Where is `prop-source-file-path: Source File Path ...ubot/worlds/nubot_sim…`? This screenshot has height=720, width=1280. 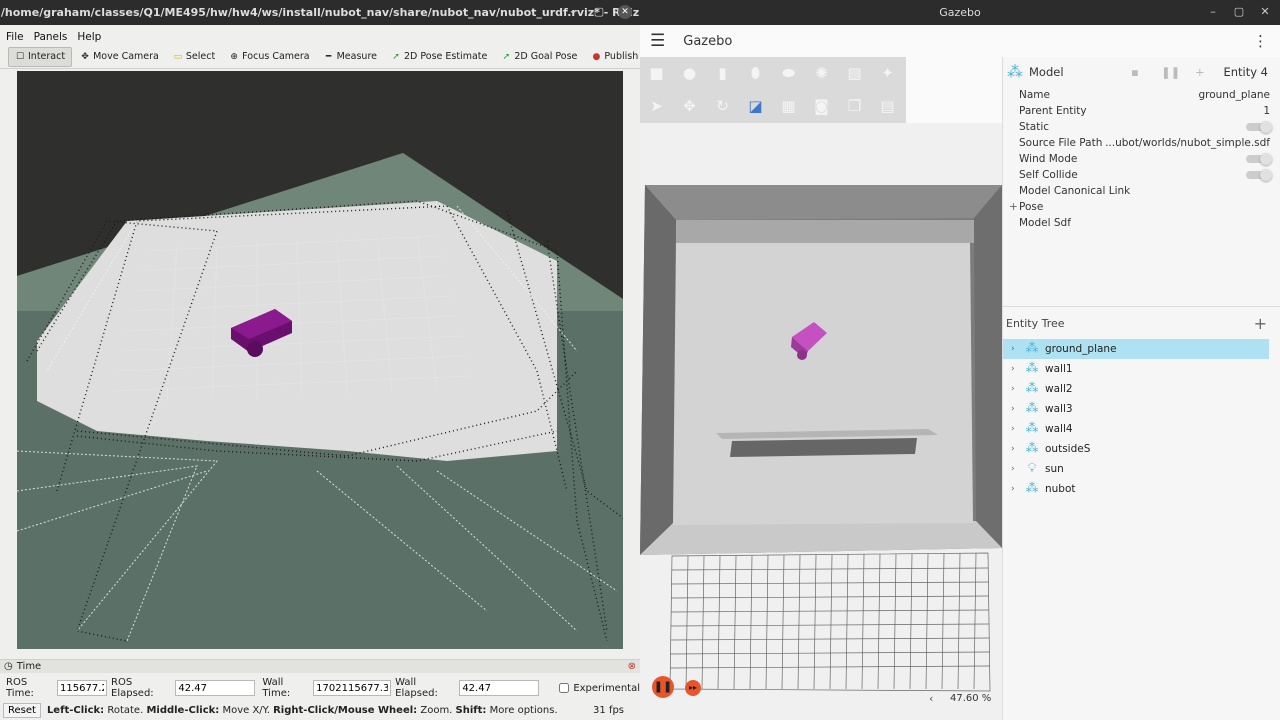 prop-source-file-path: Source File Path ...ubot/worlds/nubot_sim… is located at coordinates (1141, 143).